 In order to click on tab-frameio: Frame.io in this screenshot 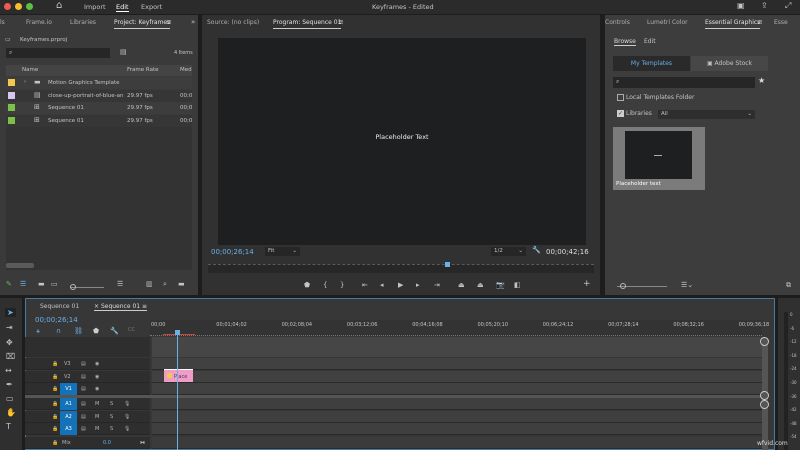, I will do `click(39, 22)`.